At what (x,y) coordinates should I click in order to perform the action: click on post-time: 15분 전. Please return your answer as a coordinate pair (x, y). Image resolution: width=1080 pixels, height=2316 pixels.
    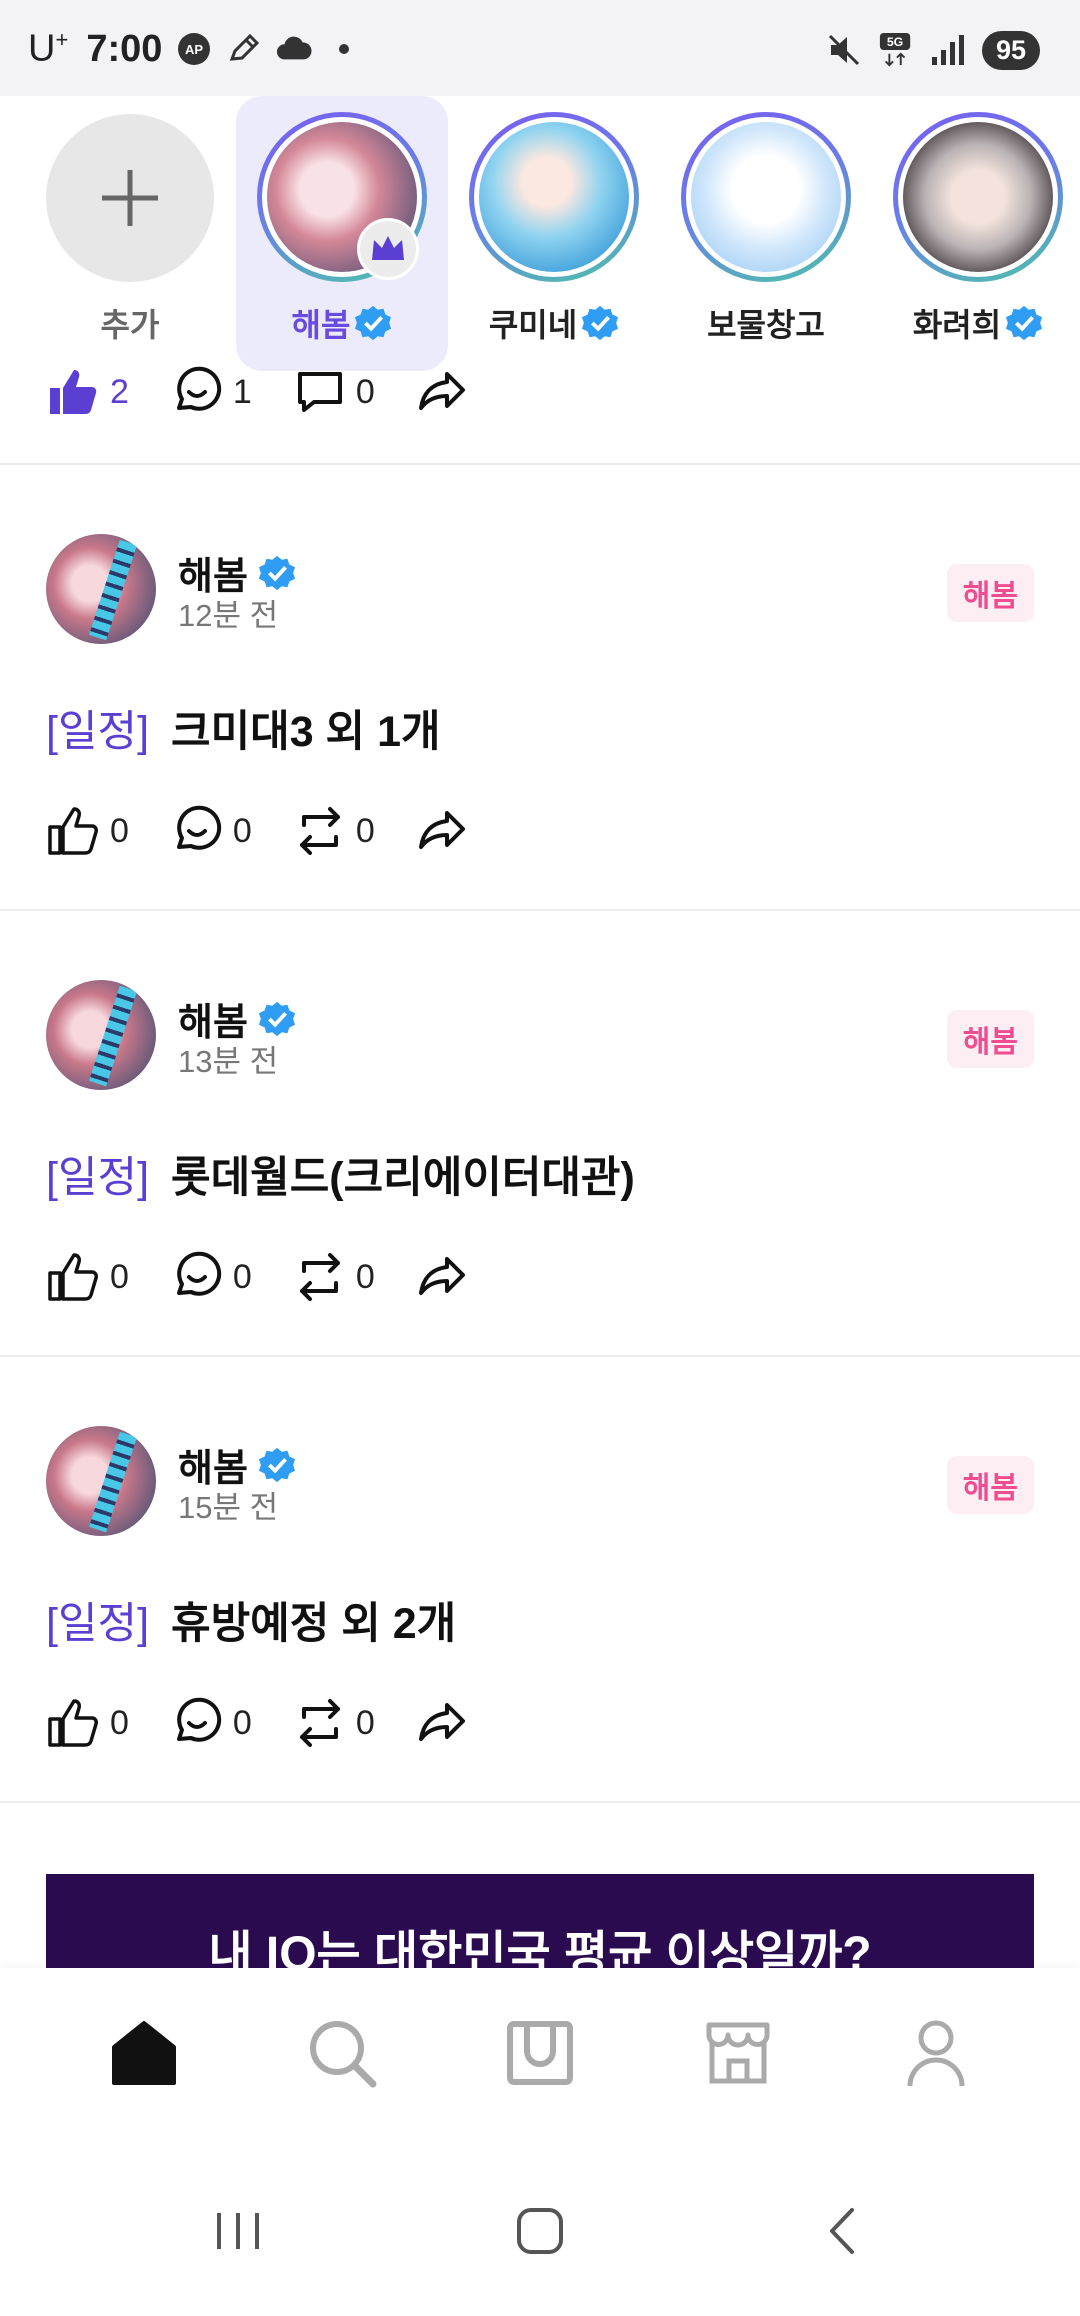
    Looking at the image, I should click on (228, 1507).